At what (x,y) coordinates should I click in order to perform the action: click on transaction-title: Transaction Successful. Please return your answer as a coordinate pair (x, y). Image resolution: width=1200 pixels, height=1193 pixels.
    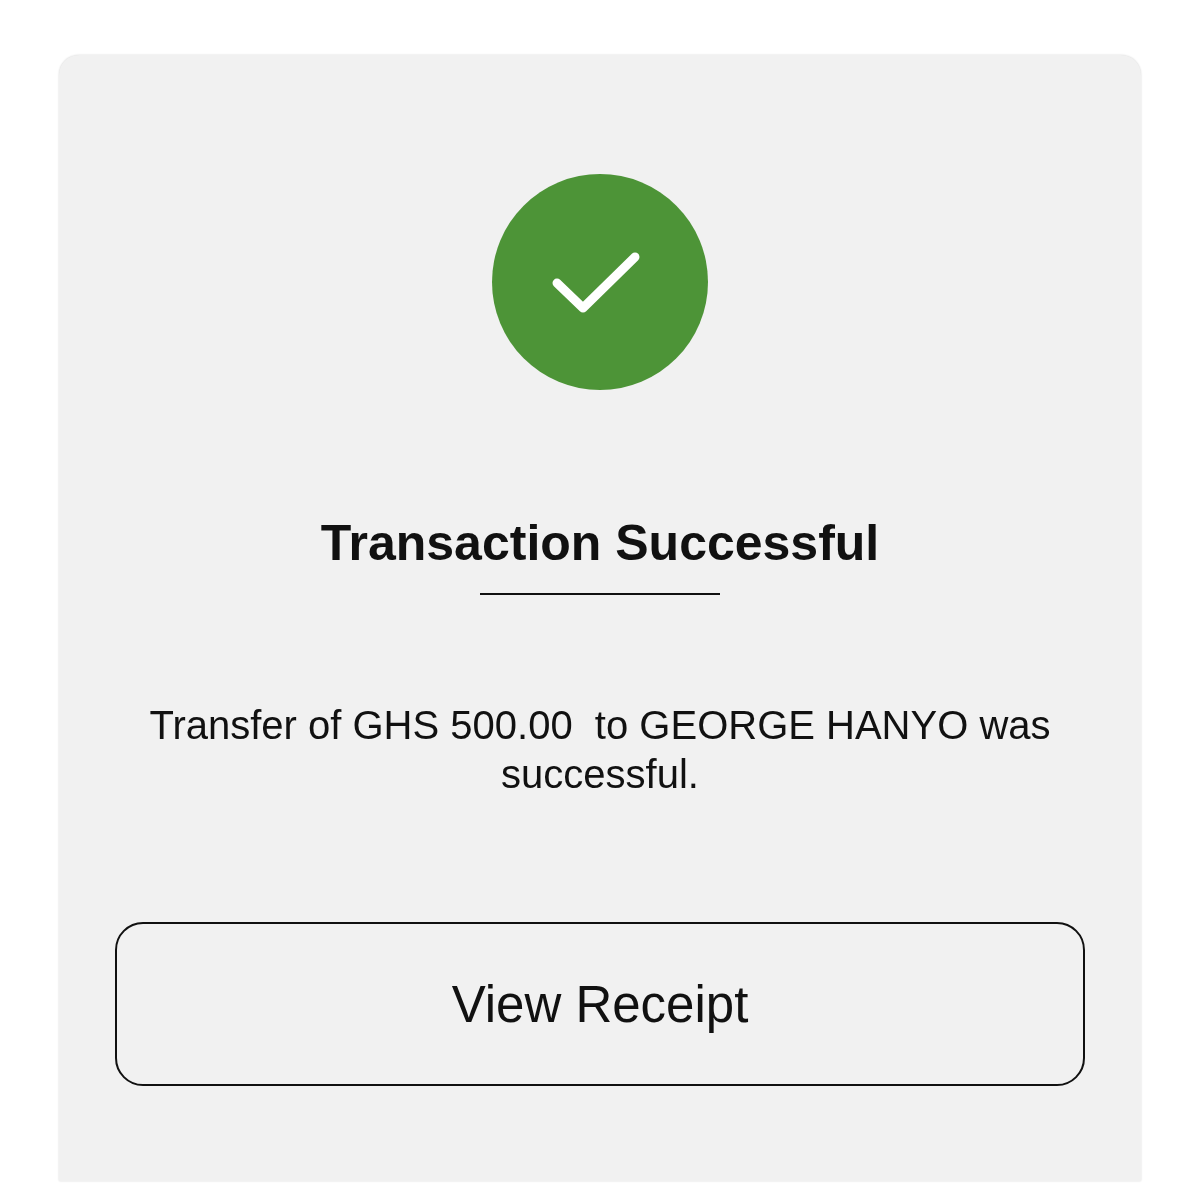
    Looking at the image, I should click on (600, 543).